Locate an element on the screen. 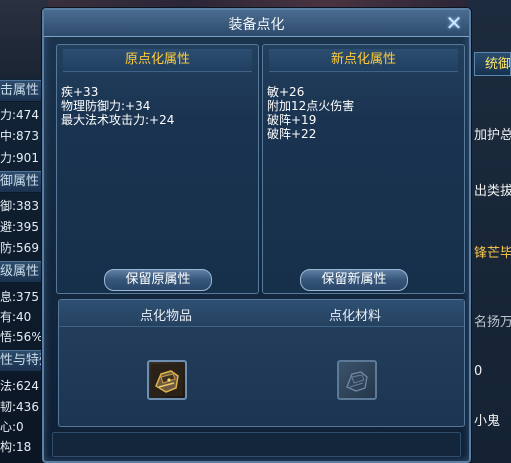 Image resolution: width=511 pixels, height=463 pixels. tab-tongyu: 统御 is located at coordinates (492, 64).